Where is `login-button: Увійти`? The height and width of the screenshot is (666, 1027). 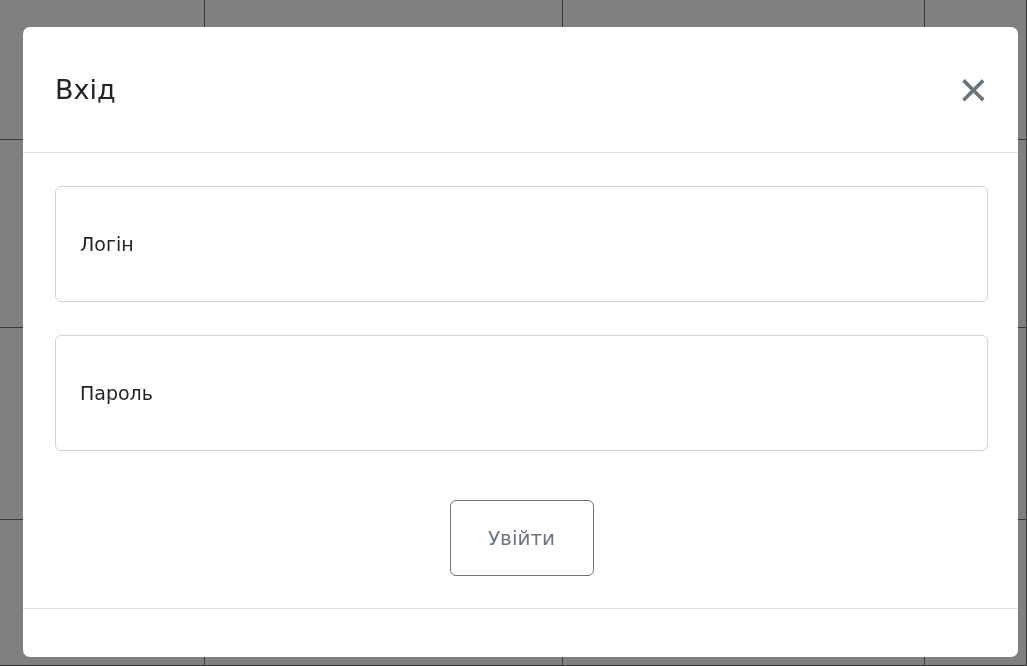
login-button: Увійти is located at coordinates (521, 538).